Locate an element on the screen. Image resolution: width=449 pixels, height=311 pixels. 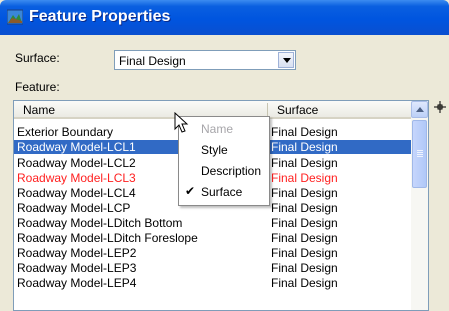
column-divider is located at coordinates (267, 109).